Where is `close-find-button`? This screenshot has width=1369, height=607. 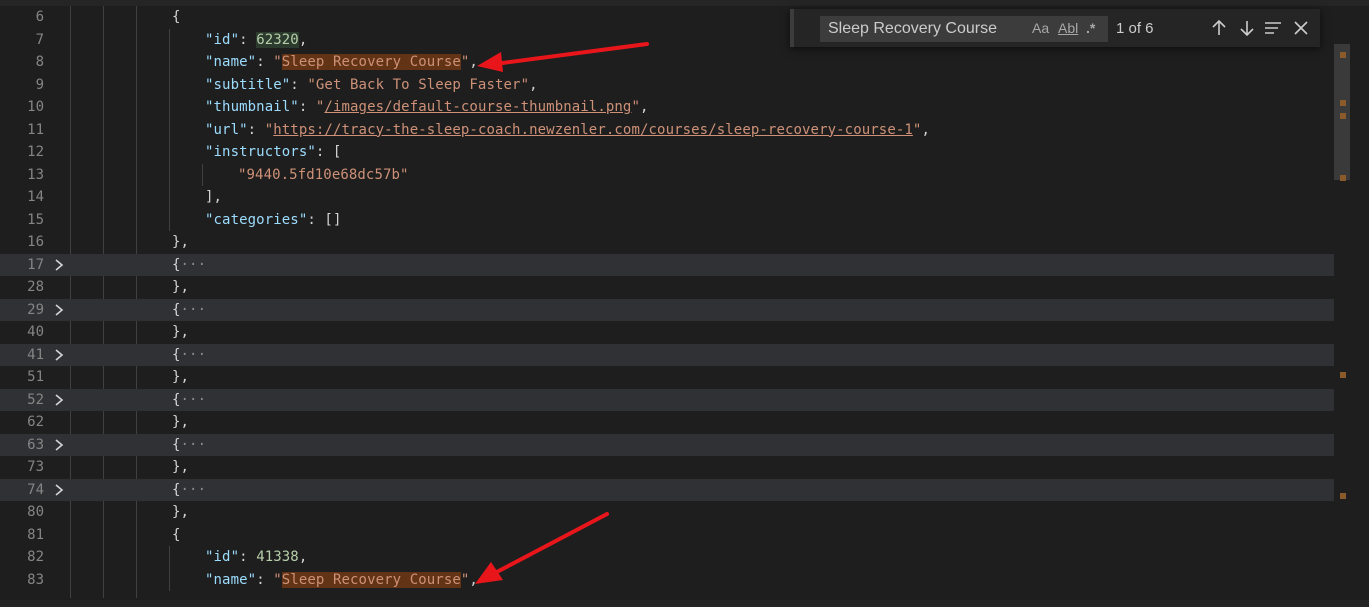
close-find-button is located at coordinates (1301, 28).